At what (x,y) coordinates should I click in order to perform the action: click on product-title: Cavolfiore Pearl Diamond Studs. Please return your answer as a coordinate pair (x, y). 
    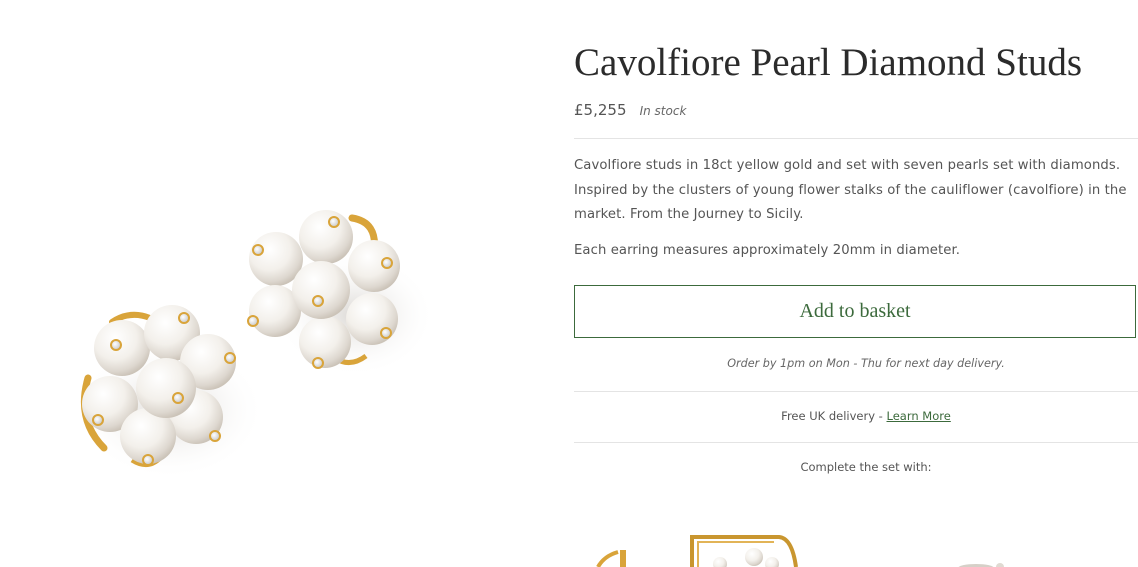
    Looking at the image, I should click on (828, 62).